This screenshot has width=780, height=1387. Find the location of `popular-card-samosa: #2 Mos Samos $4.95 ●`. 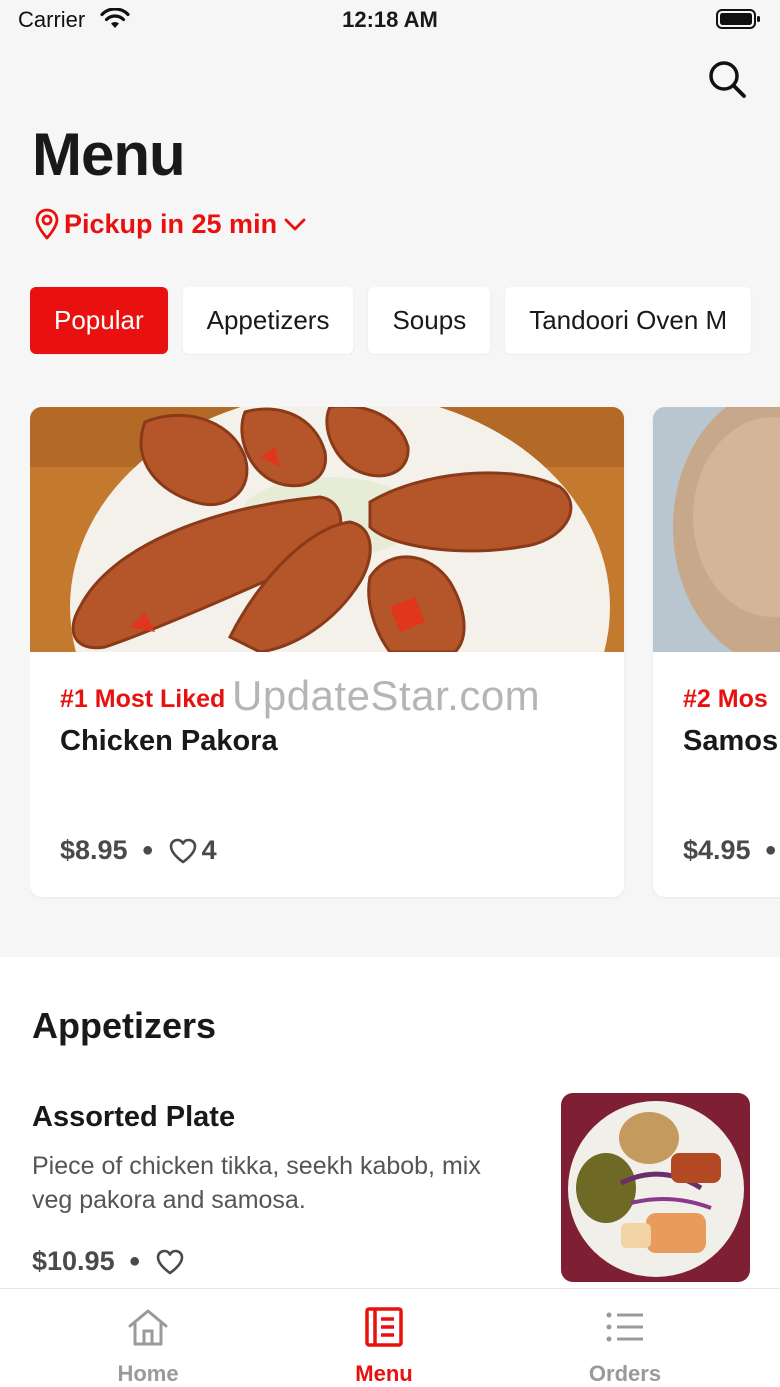

popular-card-samosa: #2 Mos Samos $4.95 ● is located at coordinates (716, 652).